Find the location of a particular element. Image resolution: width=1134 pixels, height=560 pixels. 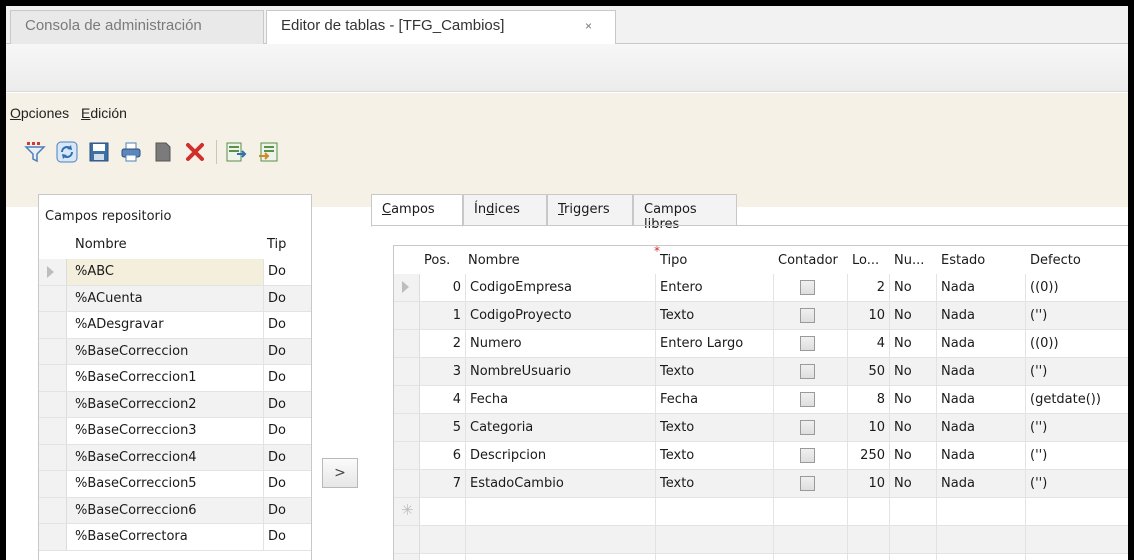

cell-nombre: Fecha is located at coordinates (561, 399).